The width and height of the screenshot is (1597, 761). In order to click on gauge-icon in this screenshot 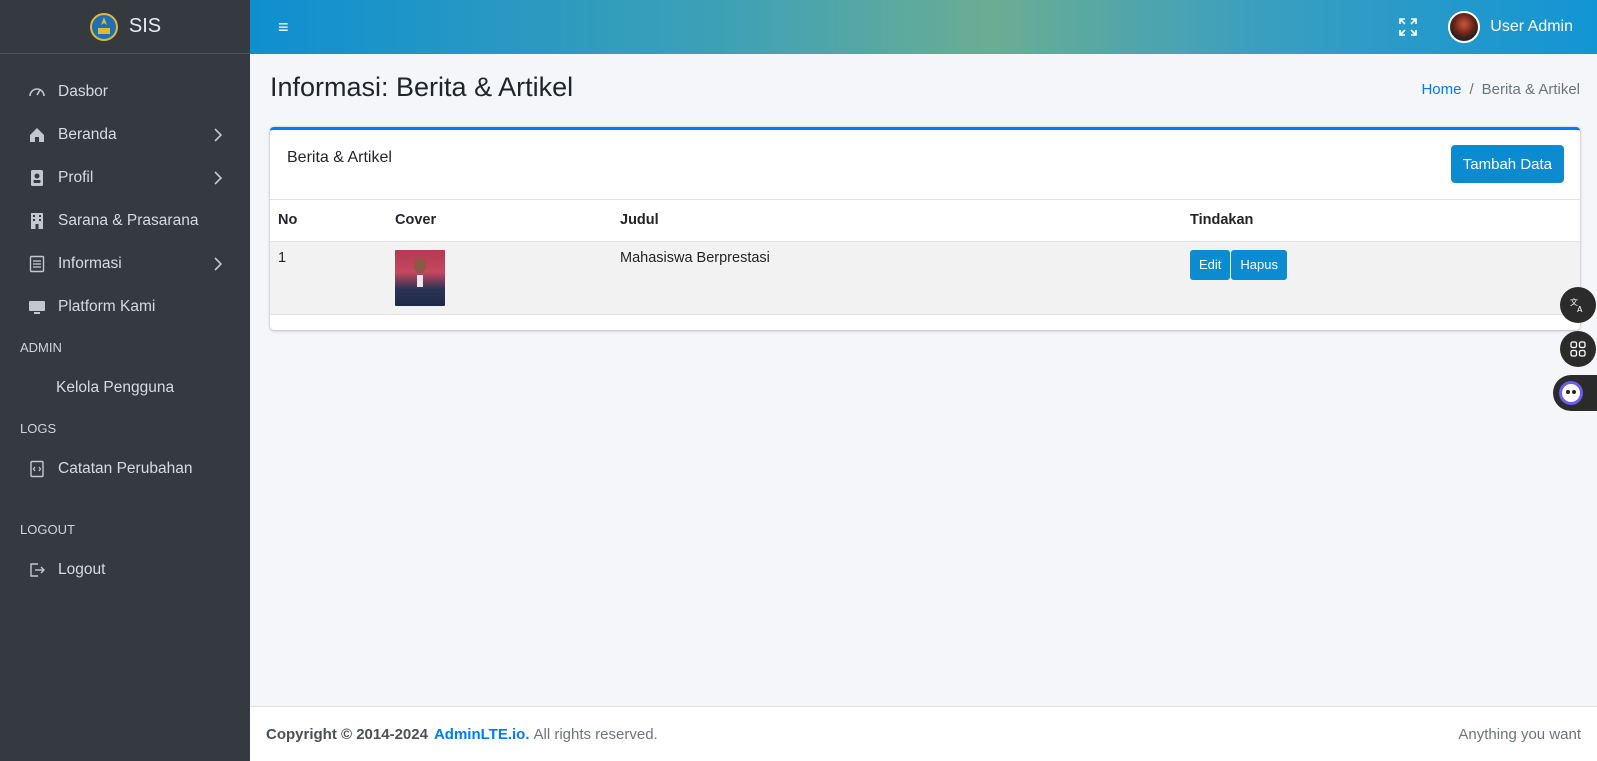, I will do `click(37, 92)`.